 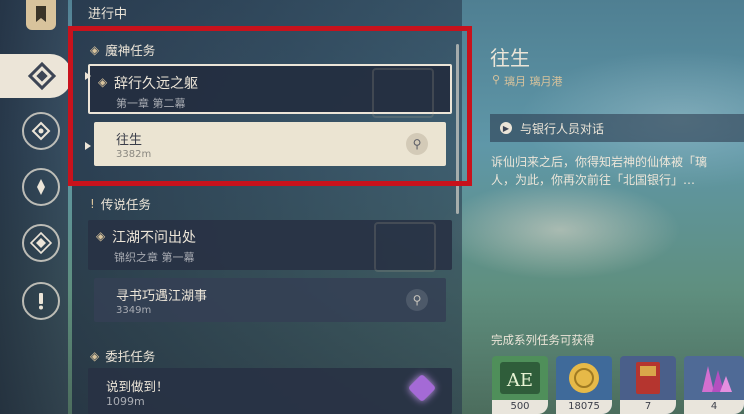 I want to click on quest-name: 江湖不问出处, so click(x=154, y=238).